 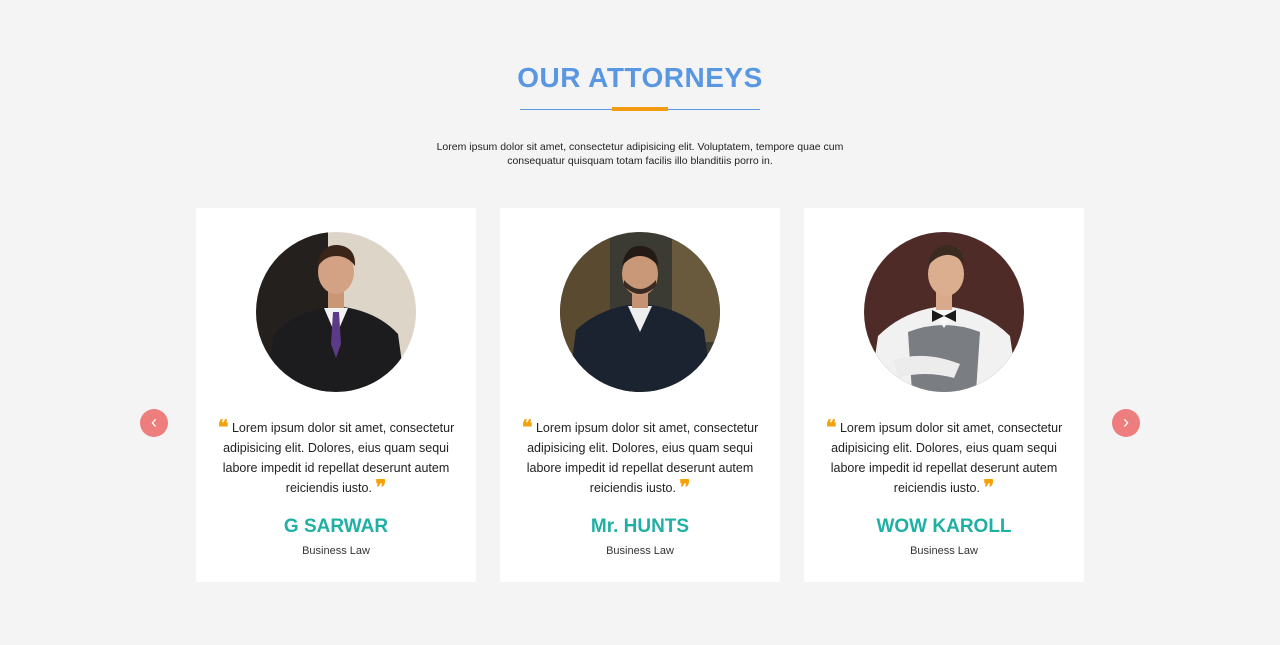 What do you see at coordinates (944, 527) in the screenshot?
I see `attorney-name: WOW KAROLL` at bounding box center [944, 527].